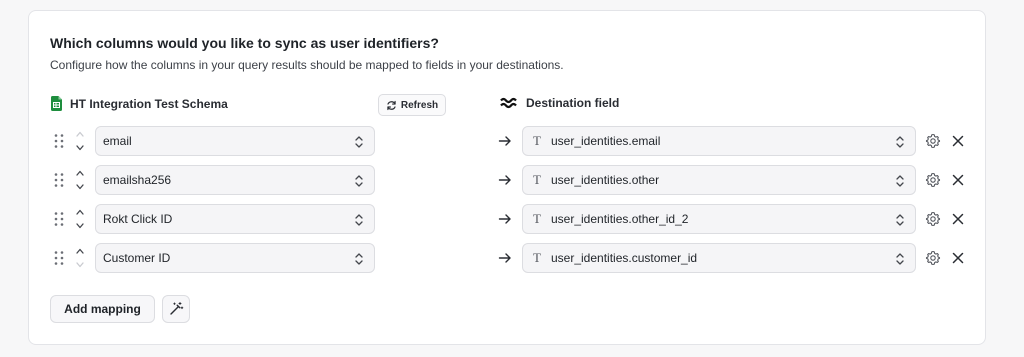  What do you see at coordinates (391, 105) in the screenshot?
I see `refresh-icon` at bounding box center [391, 105].